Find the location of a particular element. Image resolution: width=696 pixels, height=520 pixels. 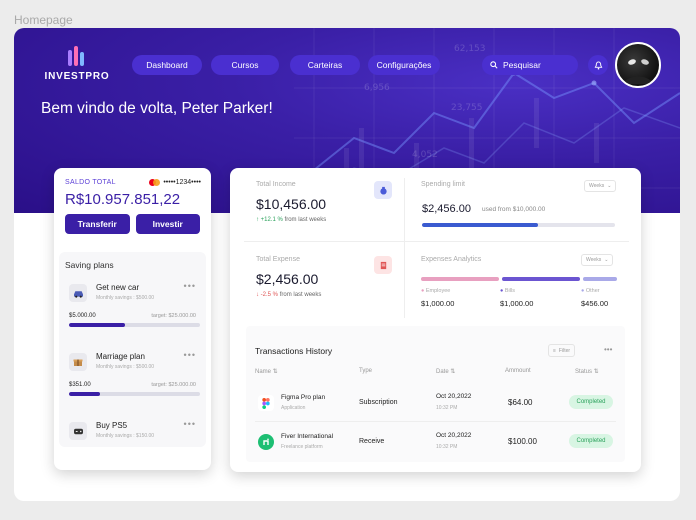

analytics-segment-employee is located at coordinates (460, 279).